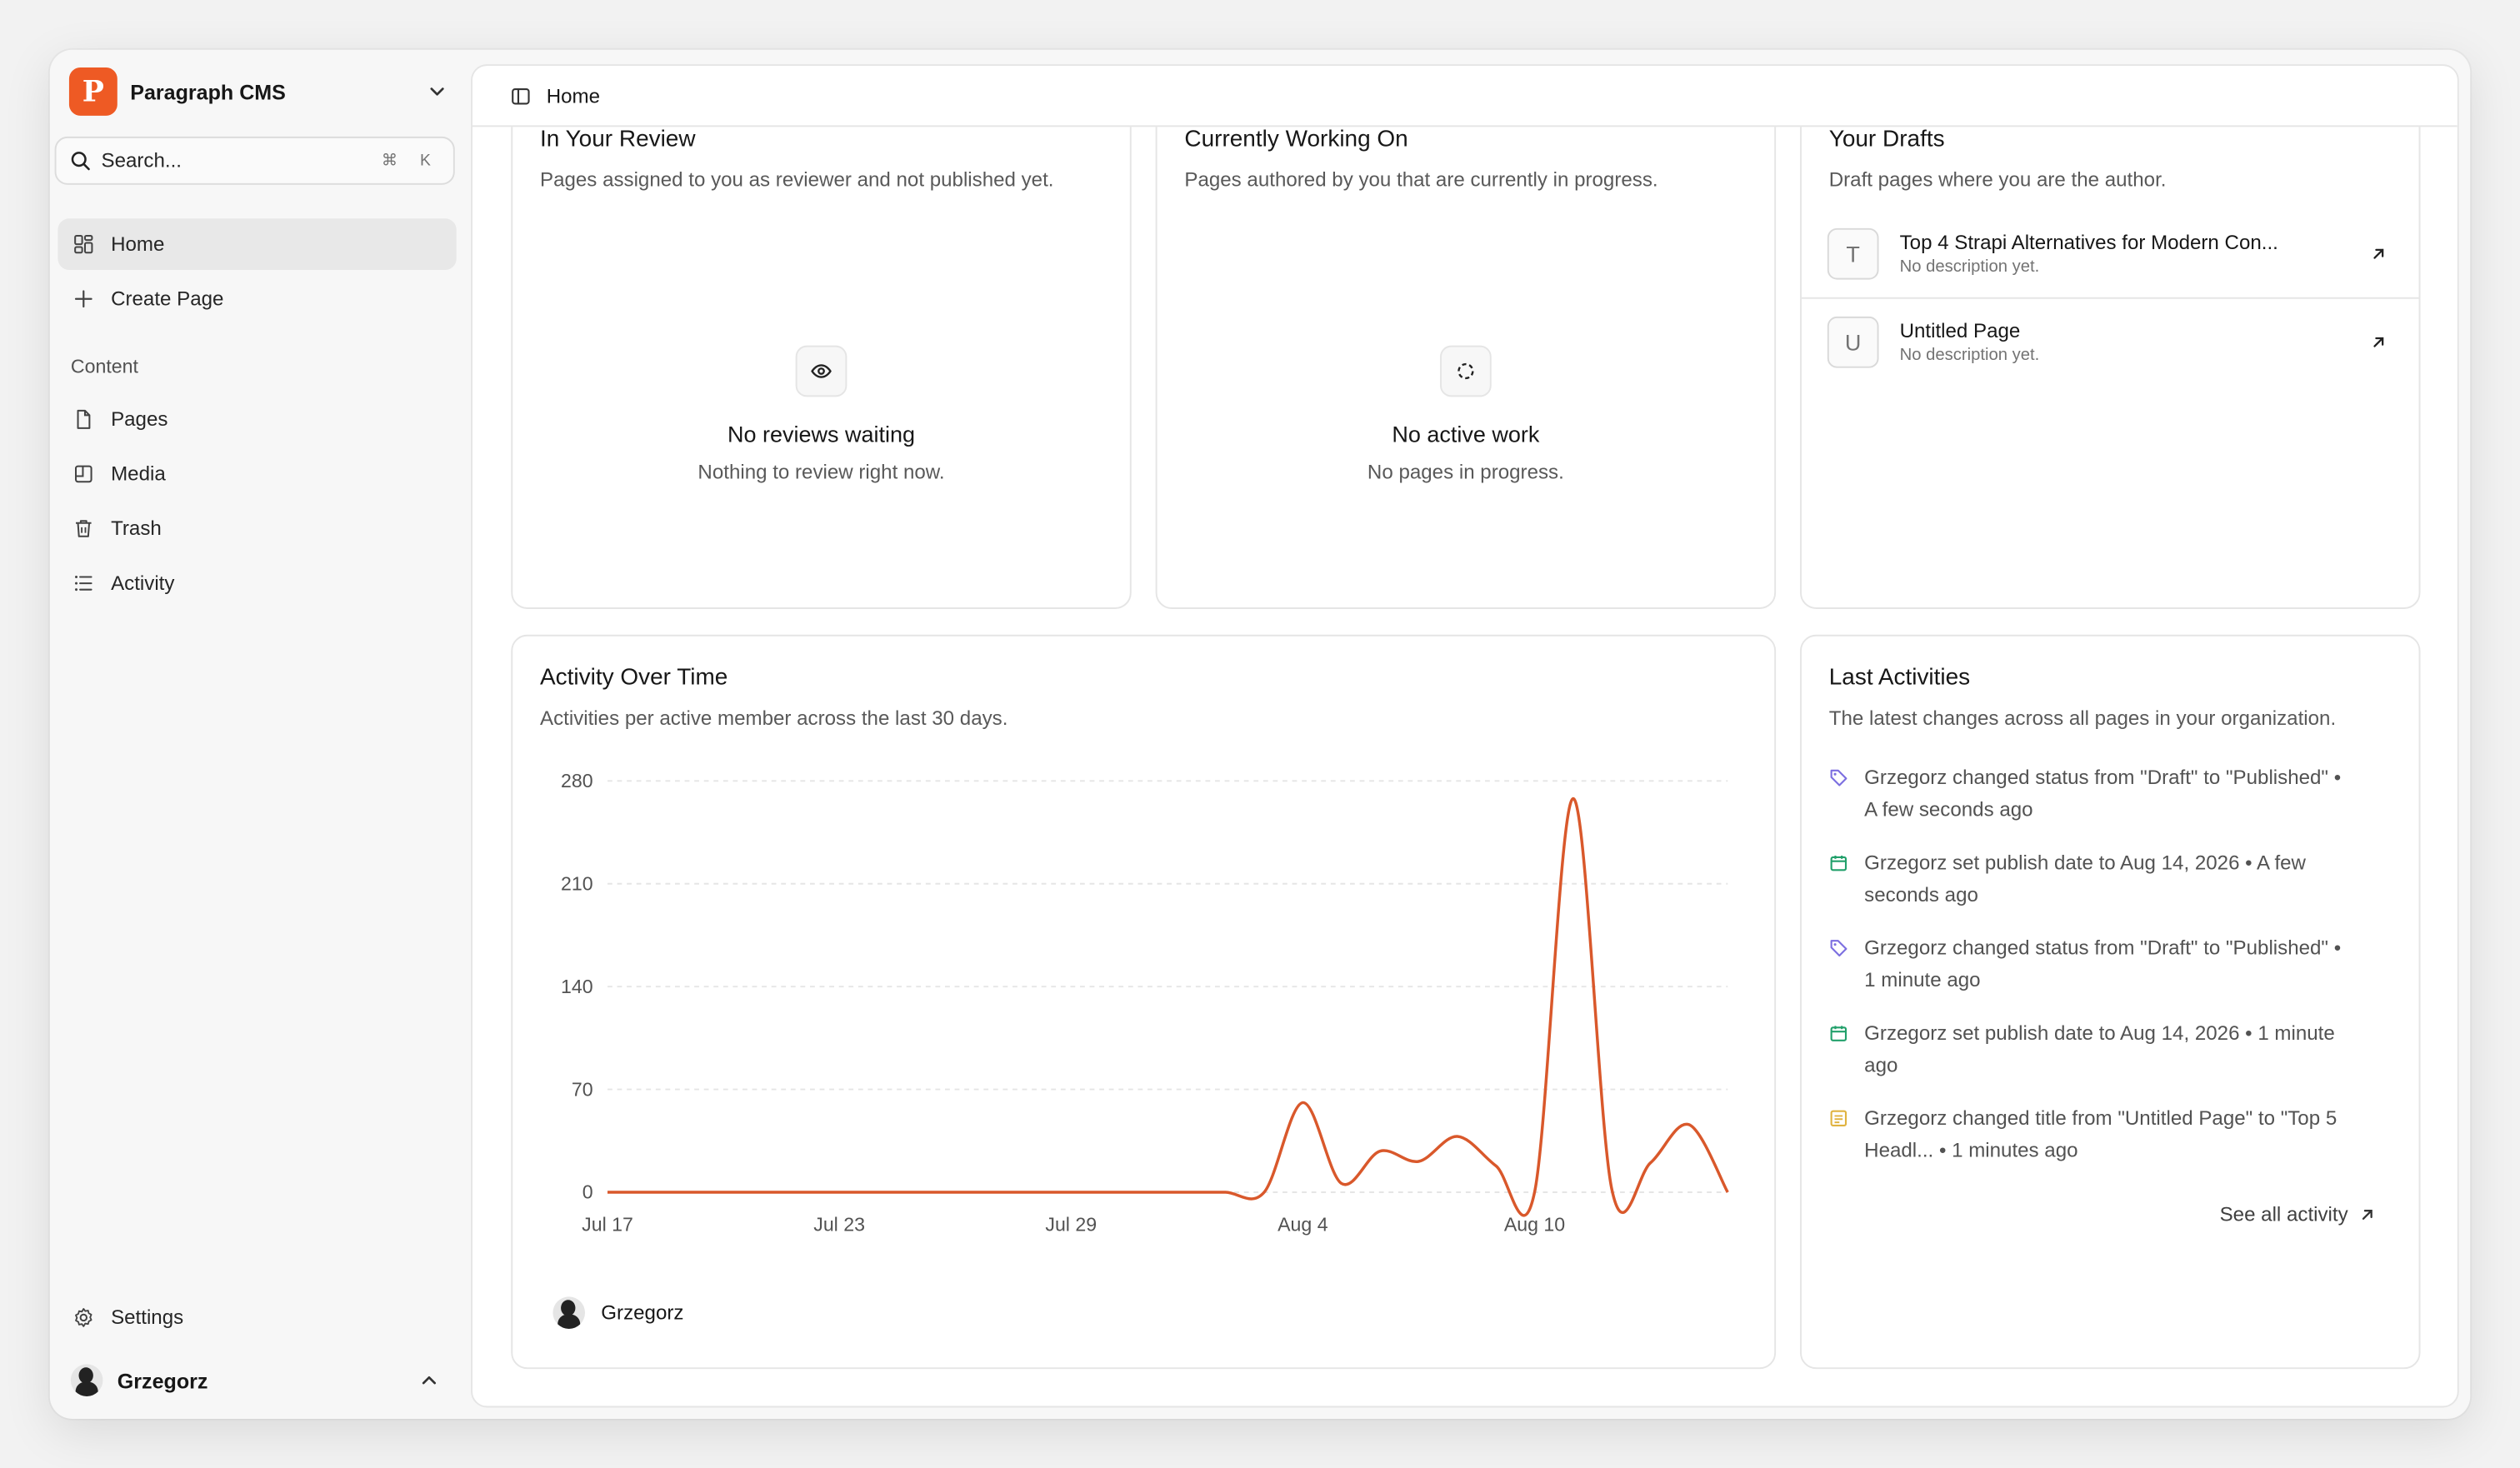 The image size is (2520, 1468). Describe the element at coordinates (607, 1224) in the screenshot. I see `x-tick-label: Jul 17` at that location.